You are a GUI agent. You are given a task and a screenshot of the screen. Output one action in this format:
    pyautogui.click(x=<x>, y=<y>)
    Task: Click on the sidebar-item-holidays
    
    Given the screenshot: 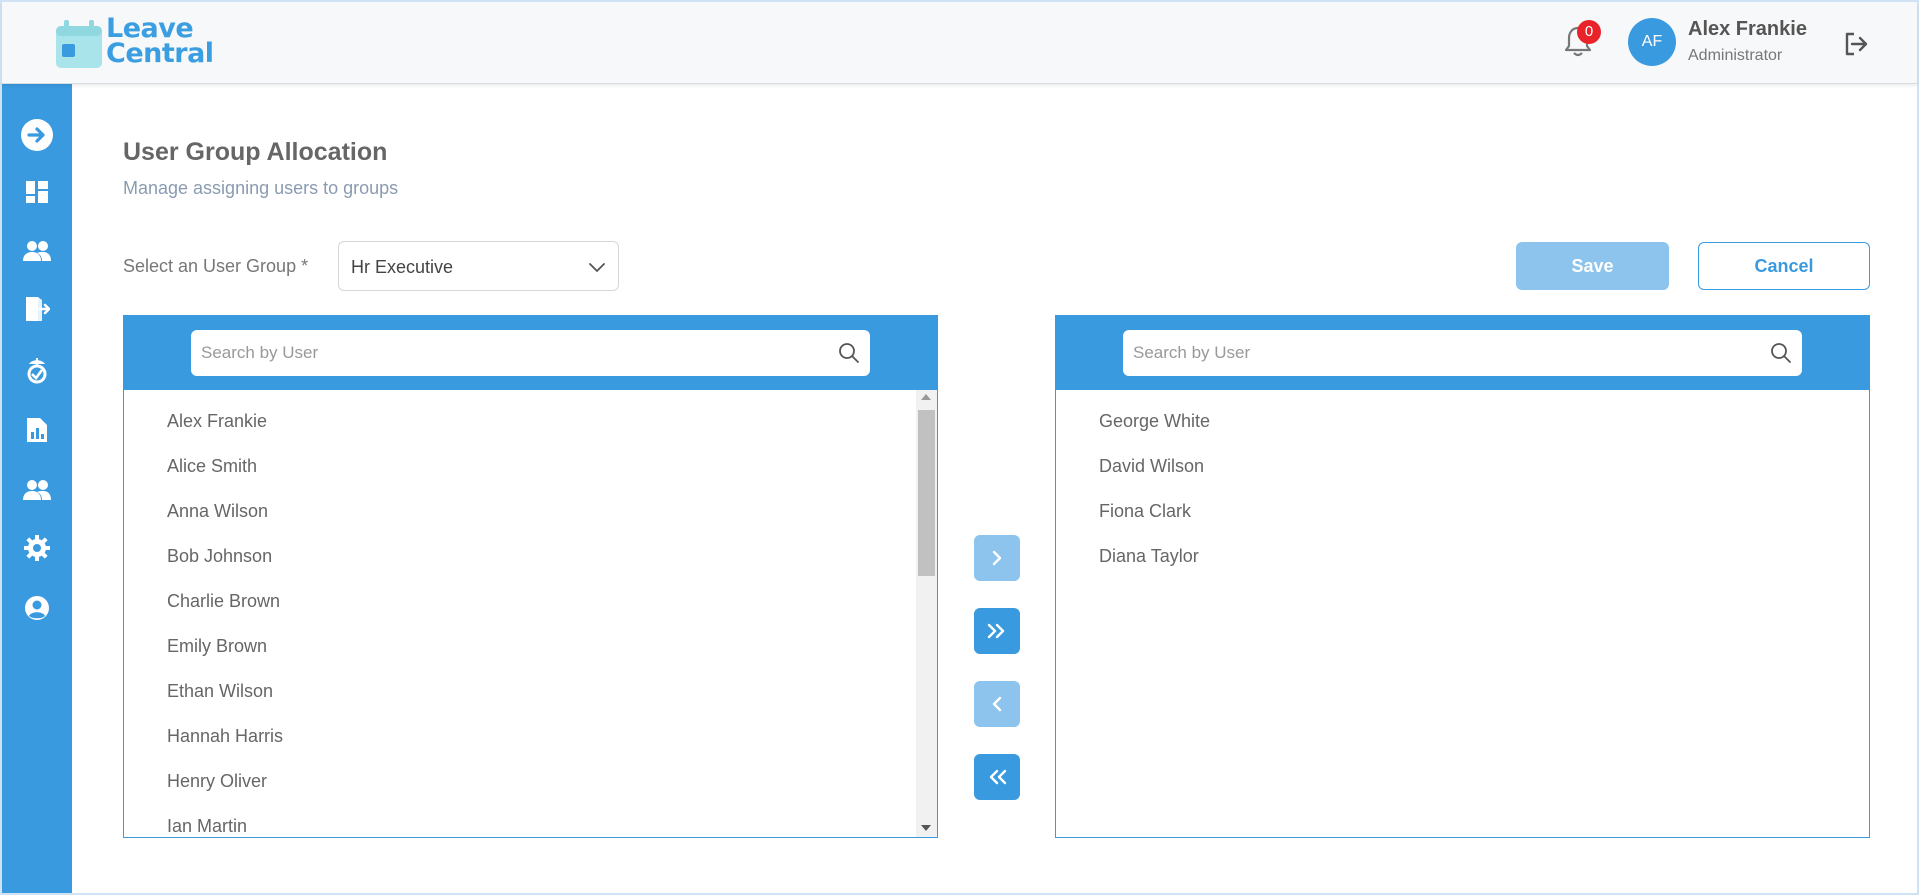 What is the action you would take?
    pyautogui.click(x=37, y=370)
    